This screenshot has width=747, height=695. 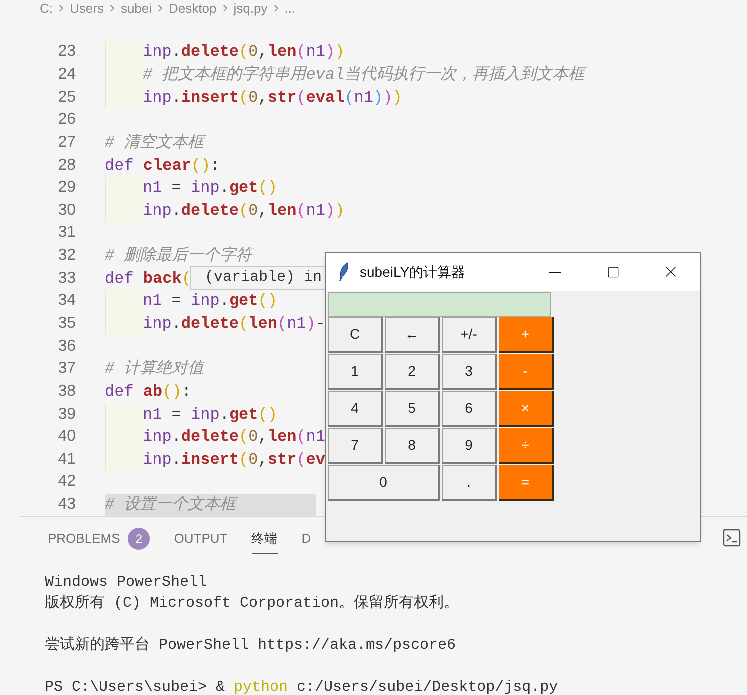 What do you see at coordinates (412, 372) in the screenshot?
I see `calculator-key: 2` at bounding box center [412, 372].